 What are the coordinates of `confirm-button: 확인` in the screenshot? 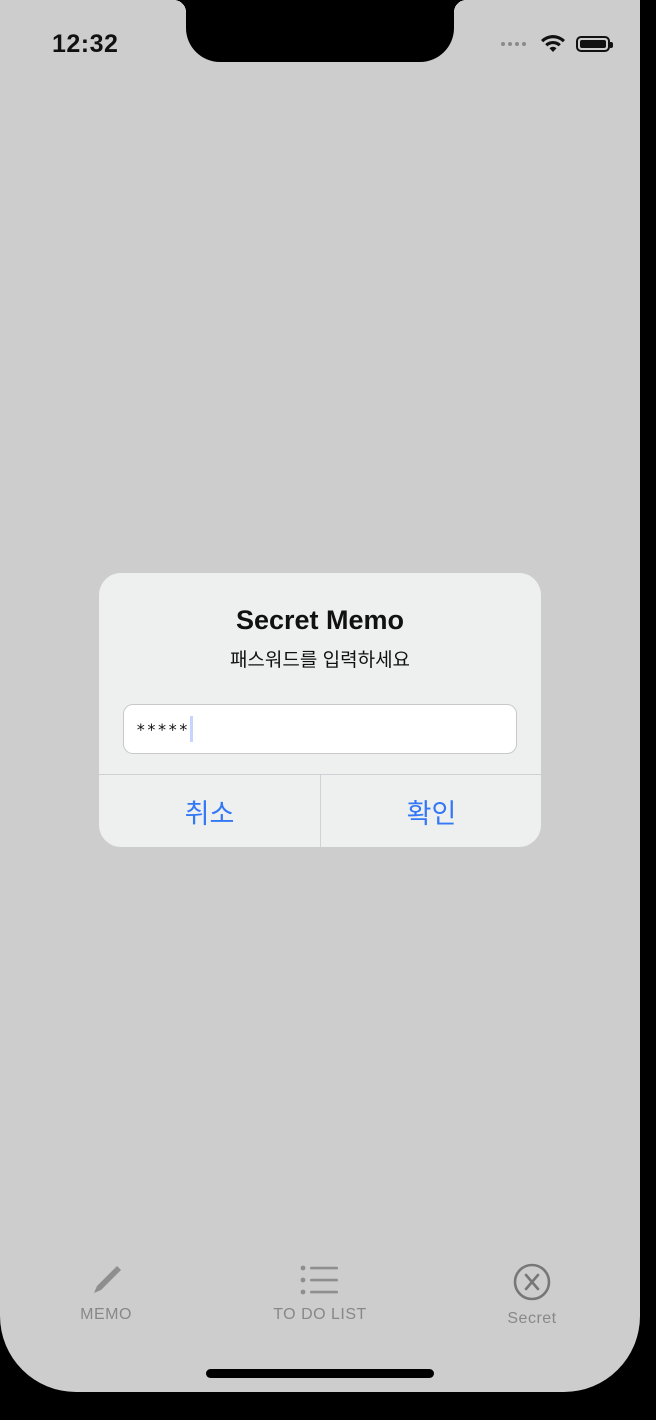 It's located at (431, 811).